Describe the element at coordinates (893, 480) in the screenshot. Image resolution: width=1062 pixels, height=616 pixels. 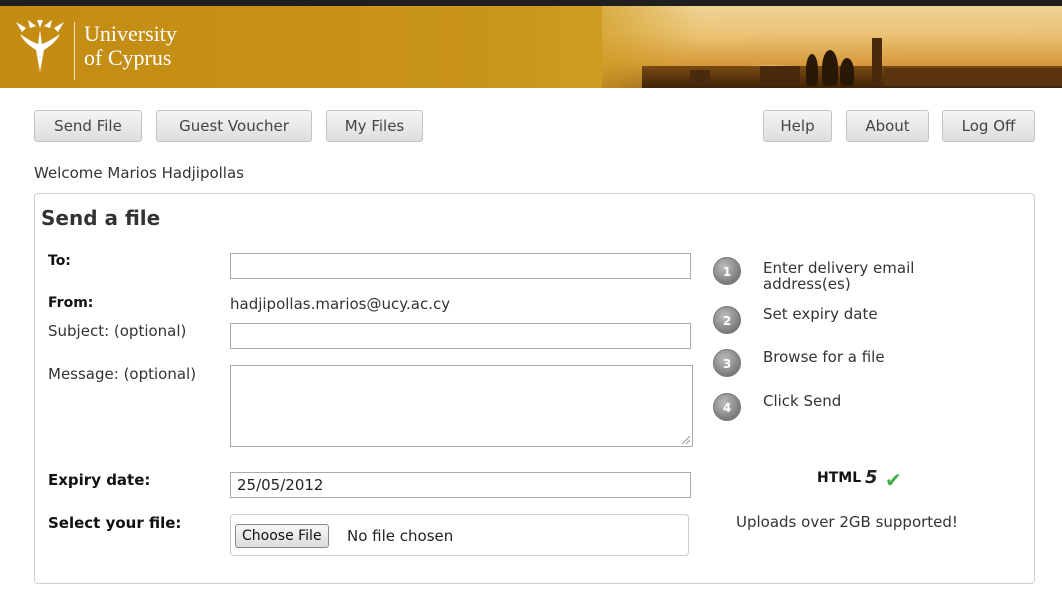
I see `check-icon: ✔` at that location.